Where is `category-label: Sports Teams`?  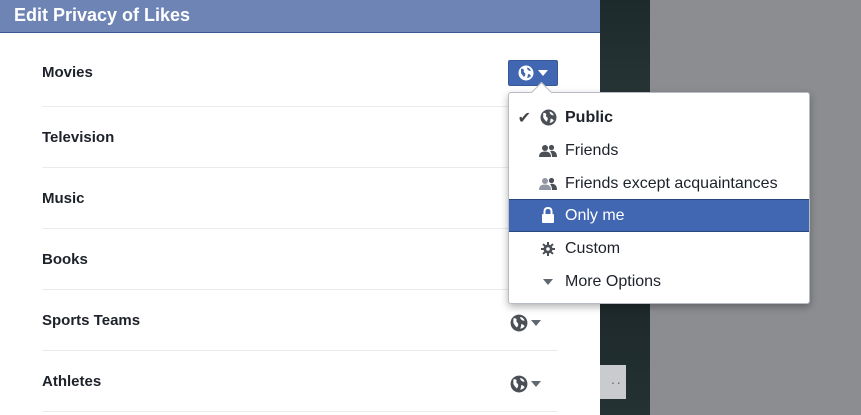
category-label: Sports Teams is located at coordinates (91, 320).